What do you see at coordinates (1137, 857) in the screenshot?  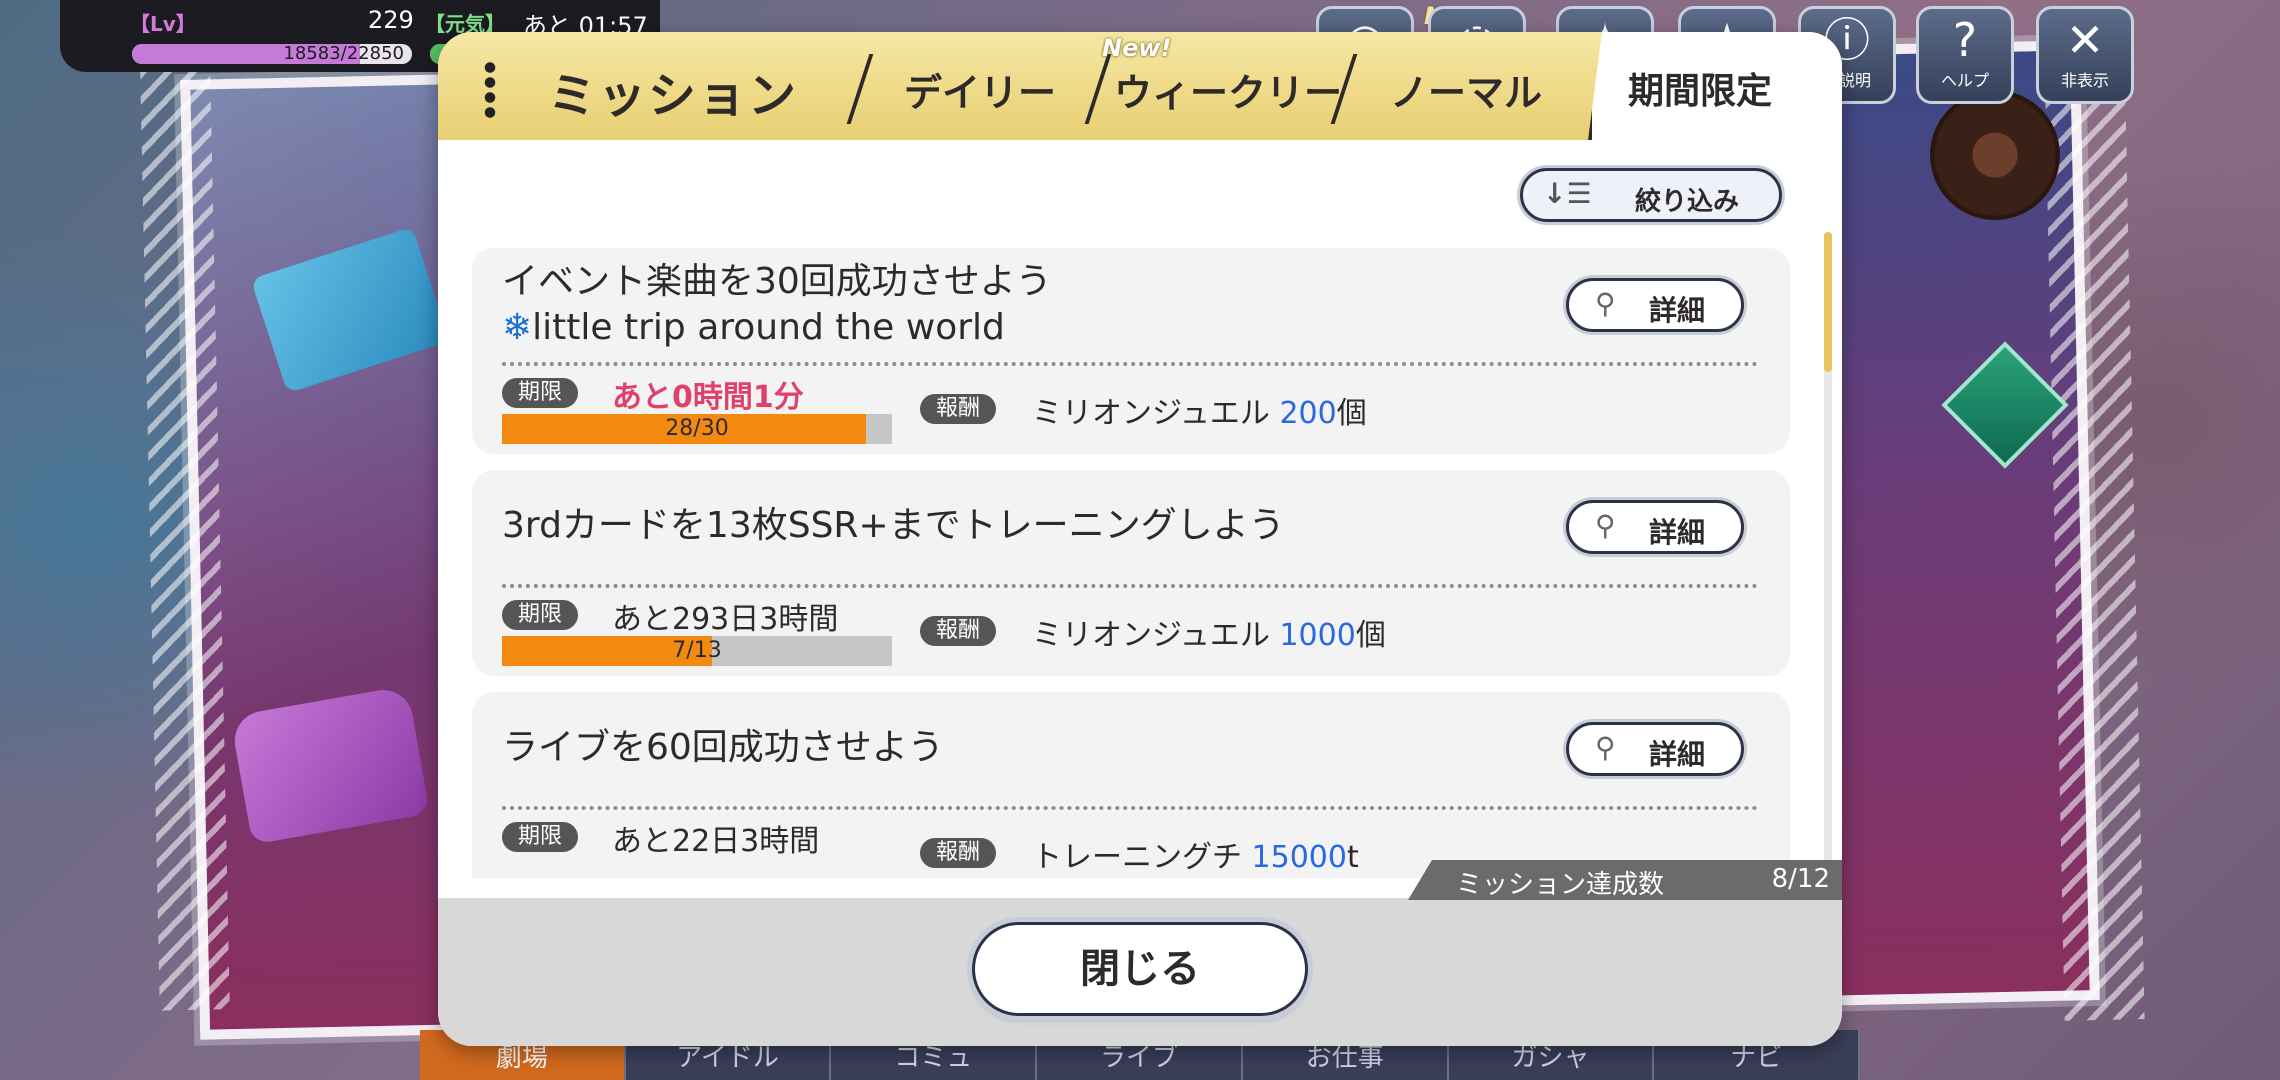 I see `reward-name: トレーニングチ` at bounding box center [1137, 857].